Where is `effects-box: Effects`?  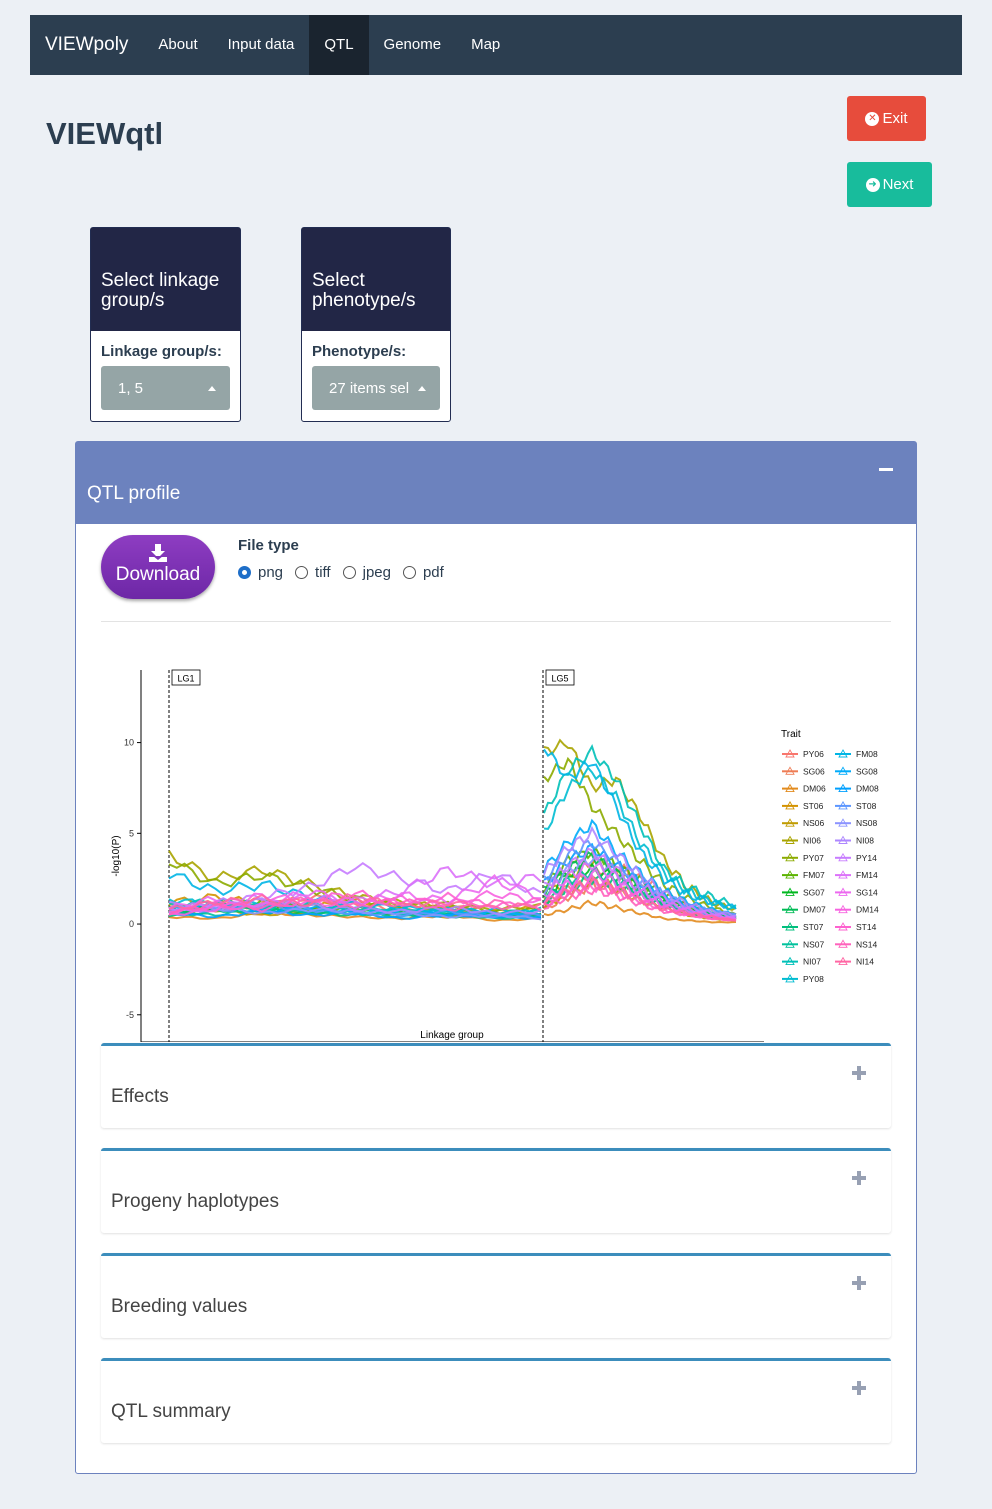
effects-box: Effects is located at coordinates (496, 1085).